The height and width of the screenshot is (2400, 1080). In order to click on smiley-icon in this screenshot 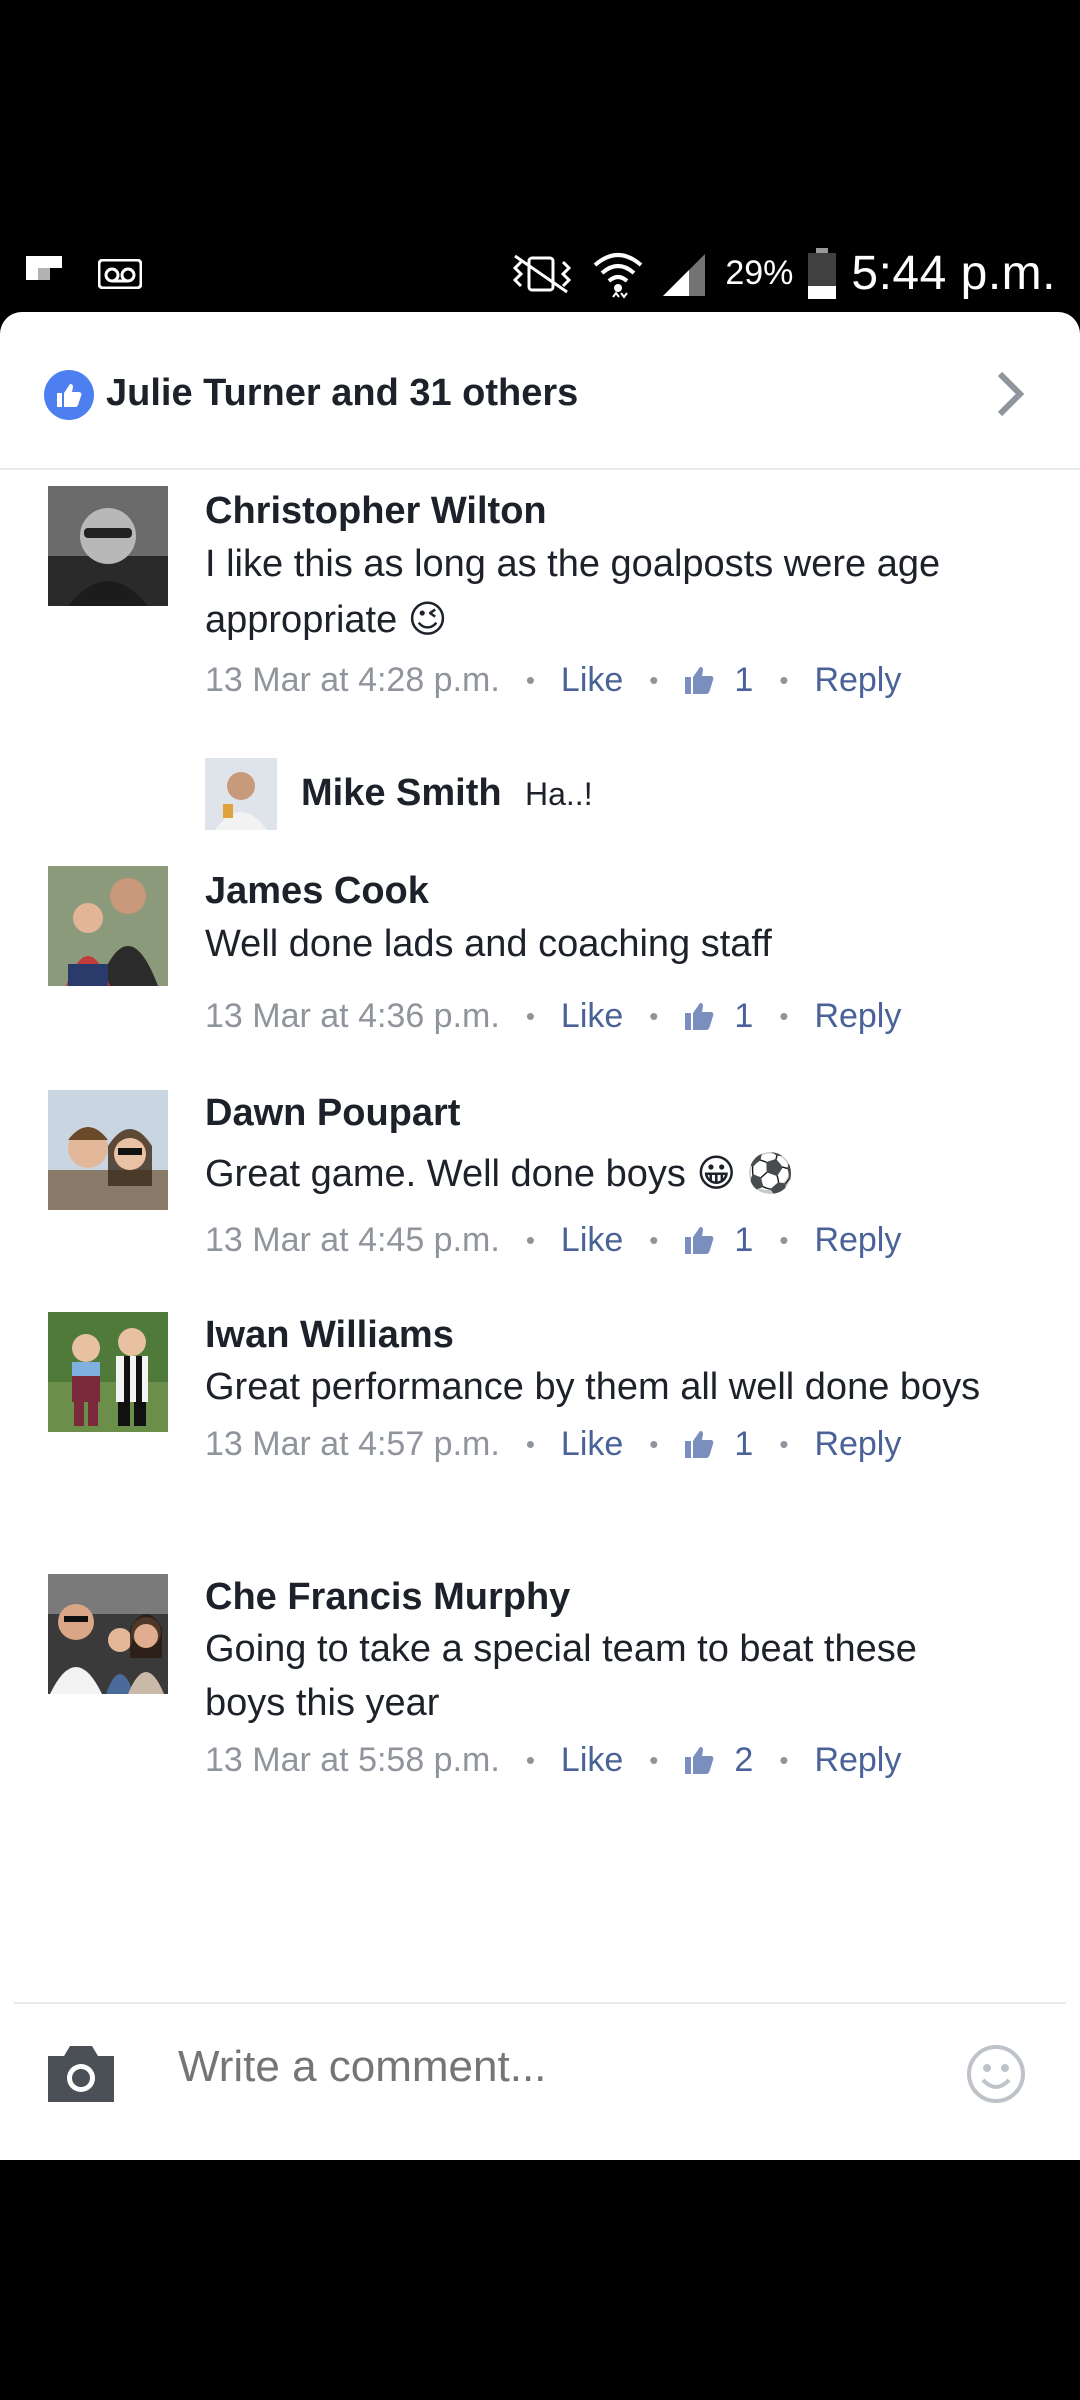, I will do `click(996, 2074)`.